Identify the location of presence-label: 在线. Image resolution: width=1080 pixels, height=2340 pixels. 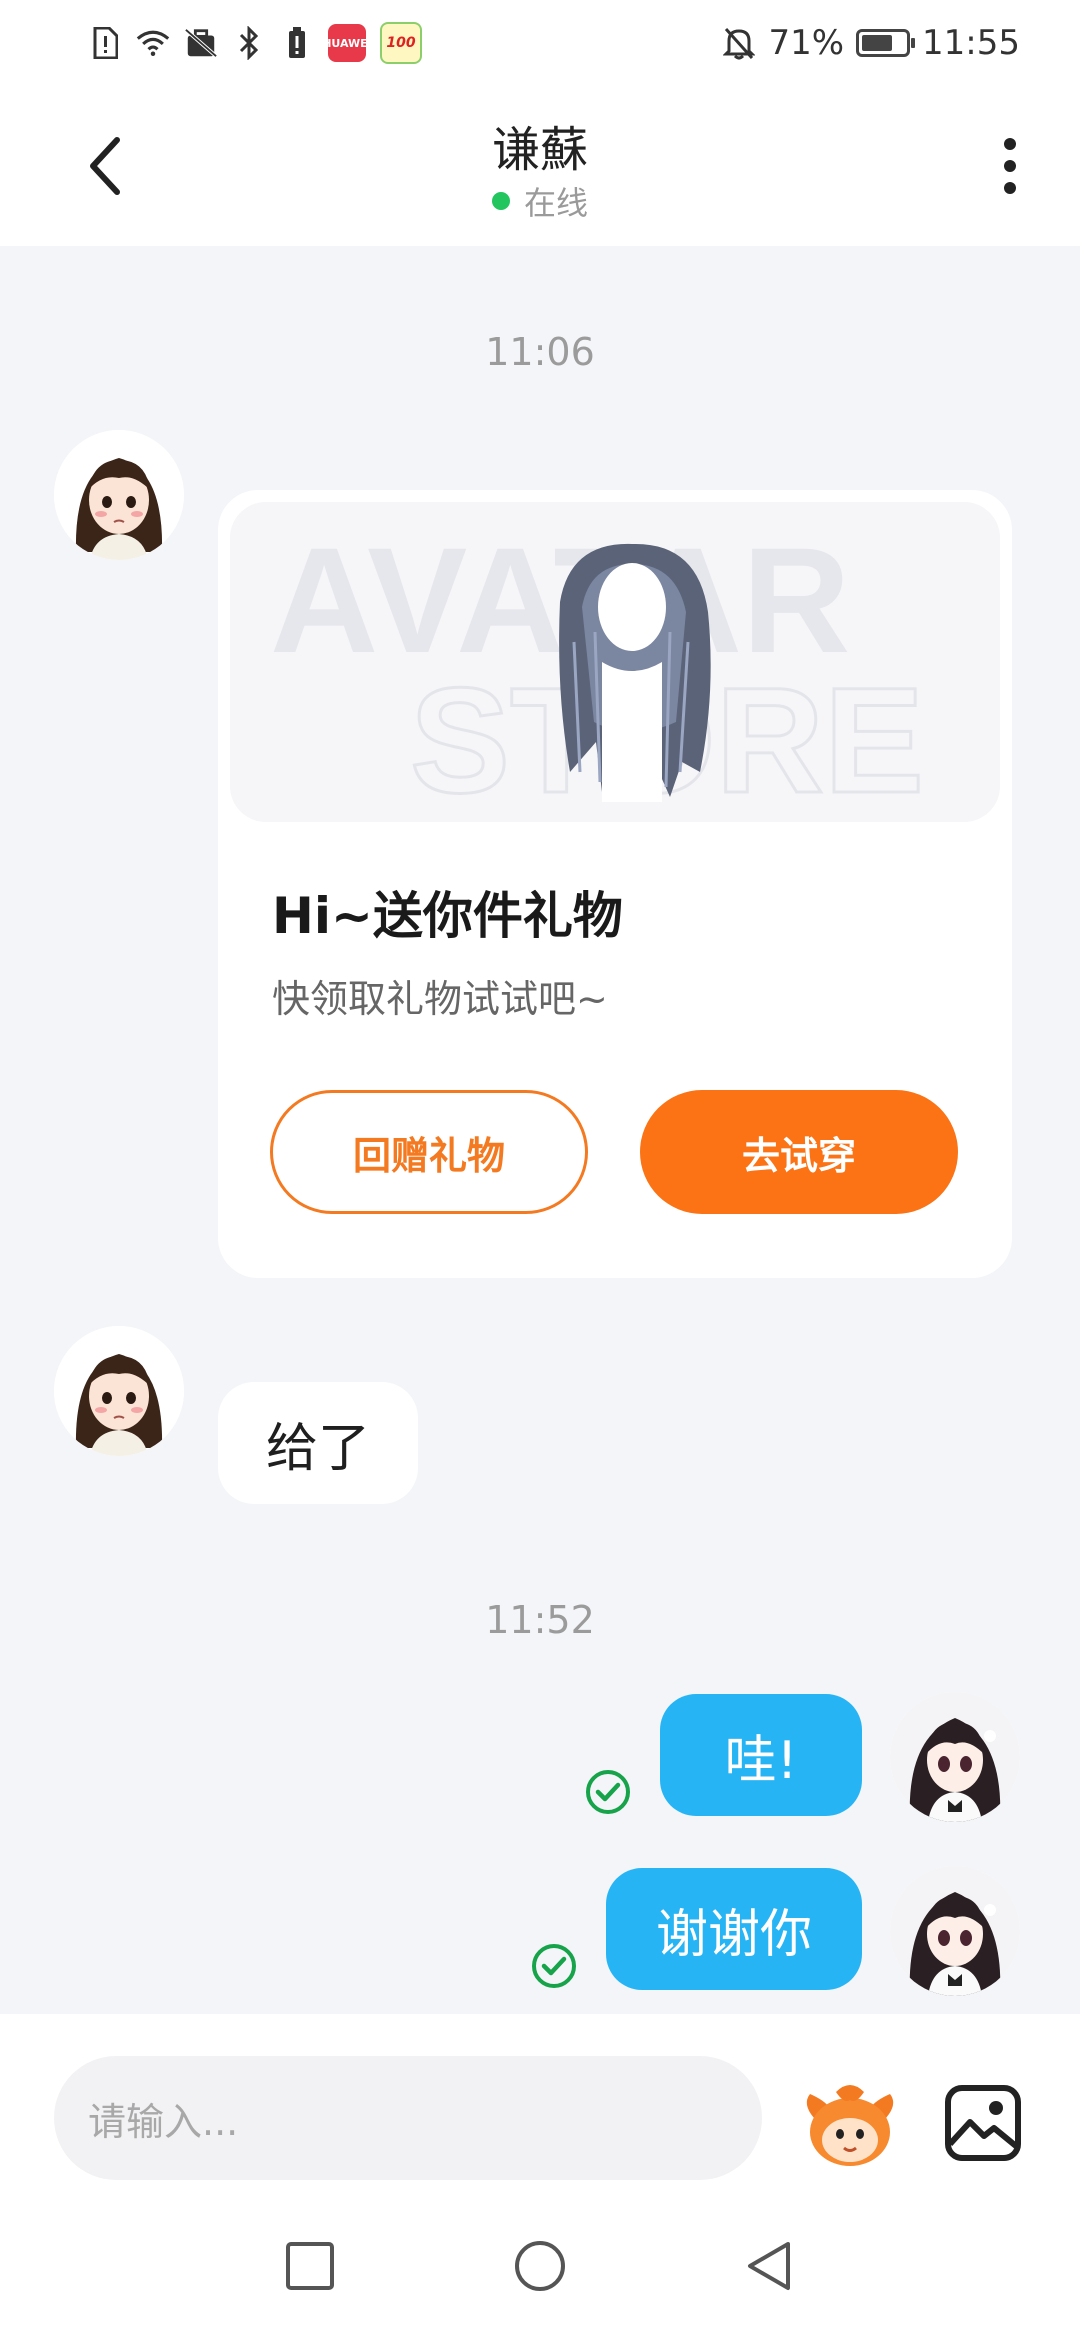
(555, 203).